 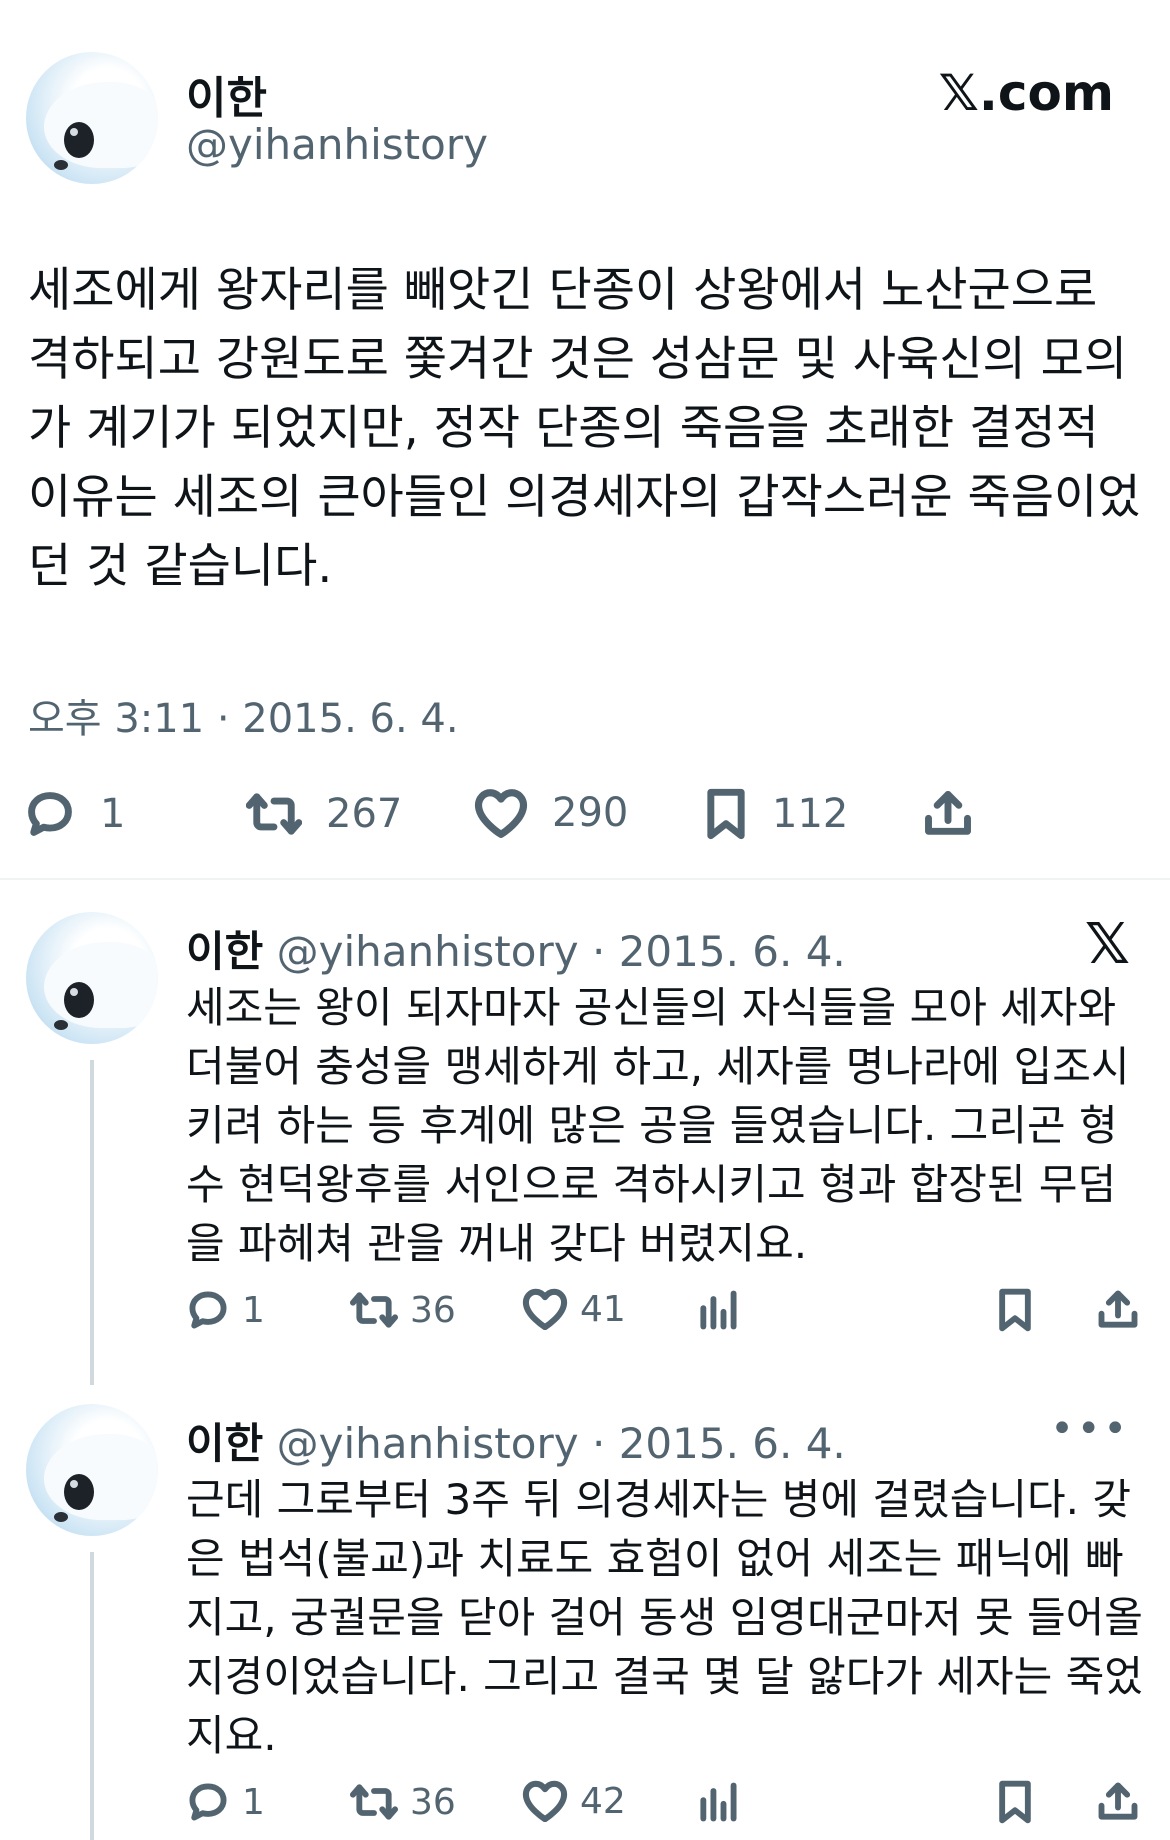 I want to click on like-button: 290, so click(x=551, y=813).